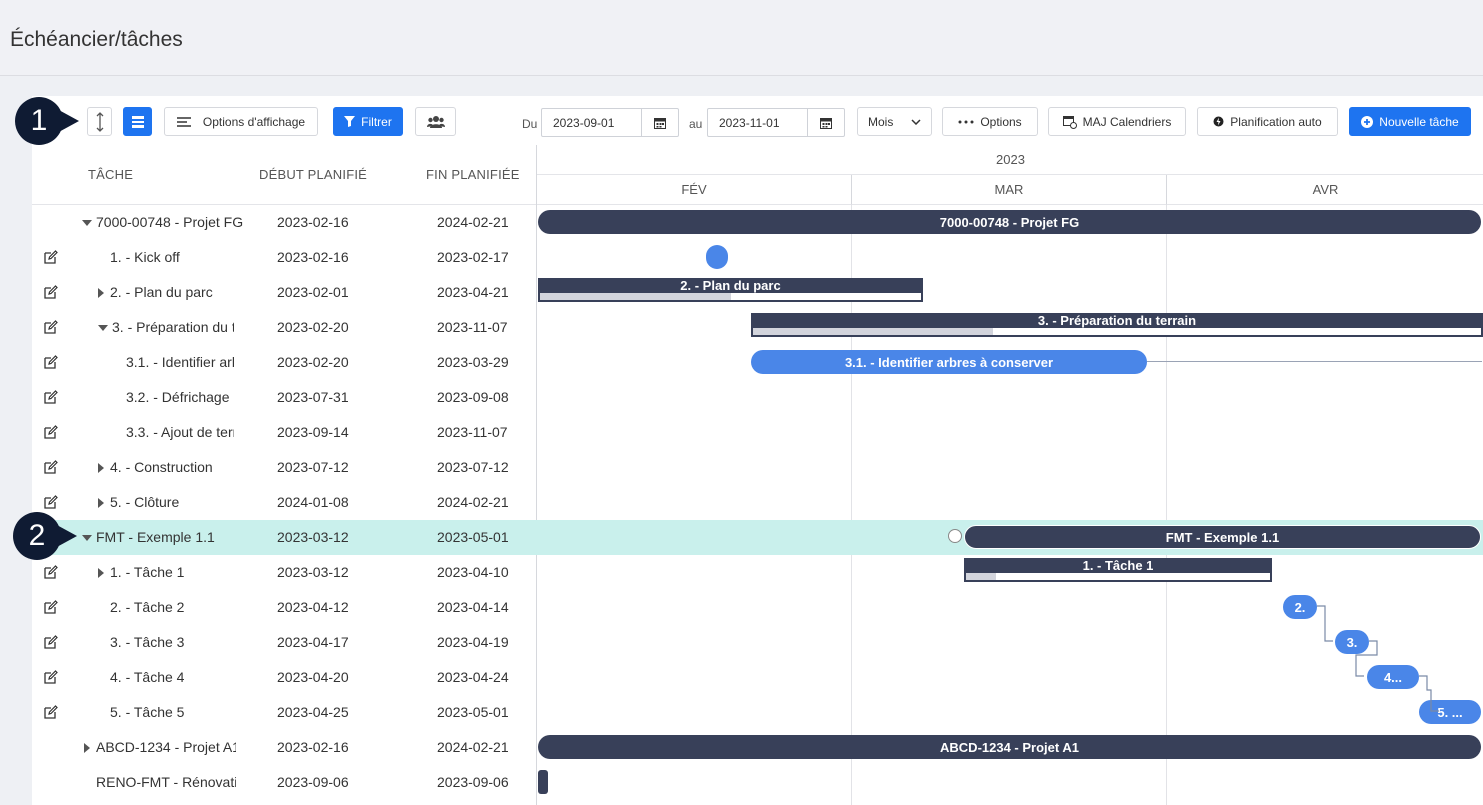 This screenshot has height=805, width=1483. Describe the element at coordinates (955, 536) in the screenshot. I see `dependency-connector-icon` at that location.